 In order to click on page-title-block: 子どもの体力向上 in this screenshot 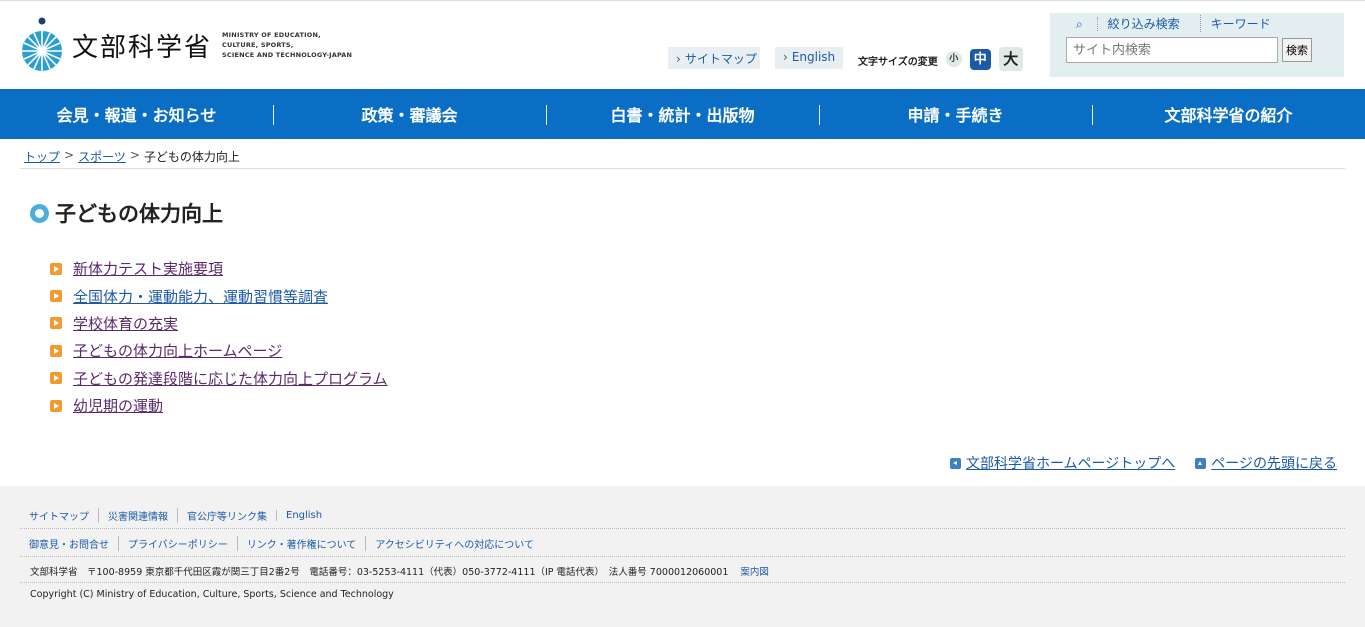, I will do `click(126, 213)`.